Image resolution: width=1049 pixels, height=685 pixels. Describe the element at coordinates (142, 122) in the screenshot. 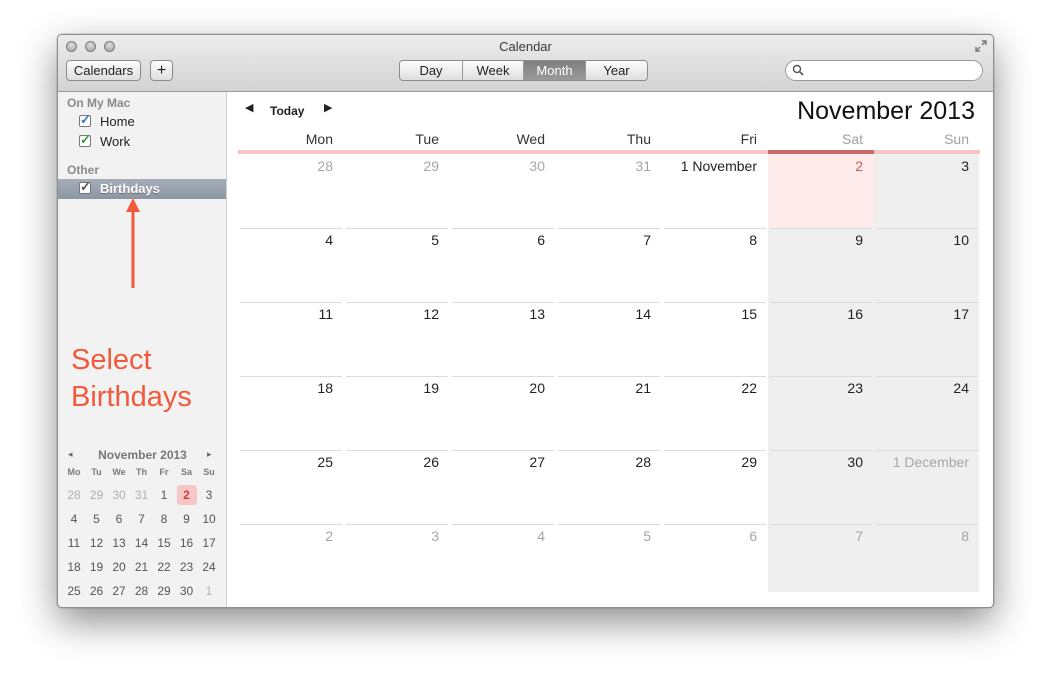

I see `calendar-item-home: ✓ Home` at that location.